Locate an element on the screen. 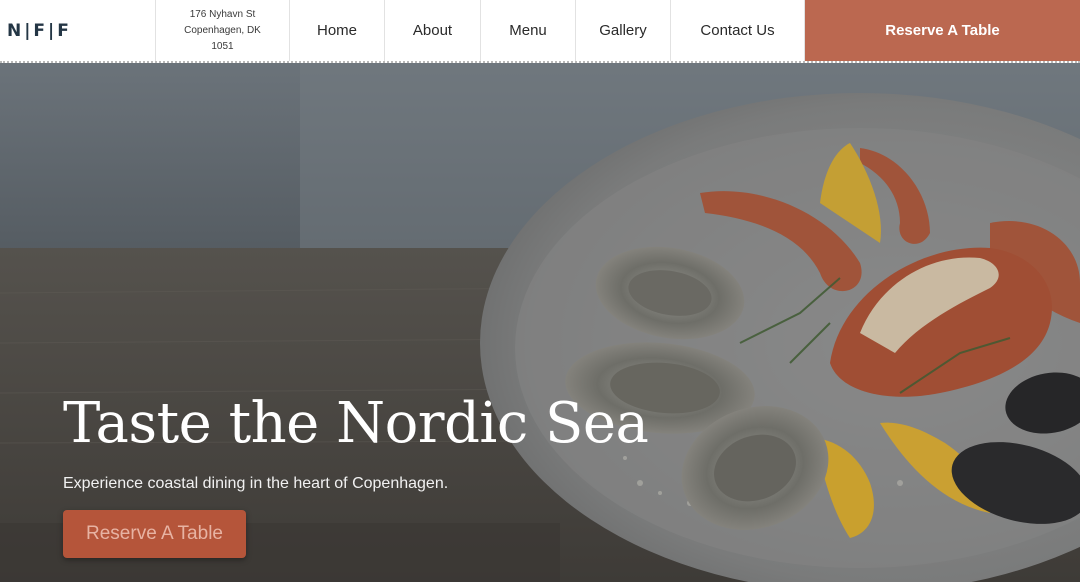 The width and height of the screenshot is (1080, 582). hero-reserve-button: Reserve A Table is located at coordinates (154, 534).